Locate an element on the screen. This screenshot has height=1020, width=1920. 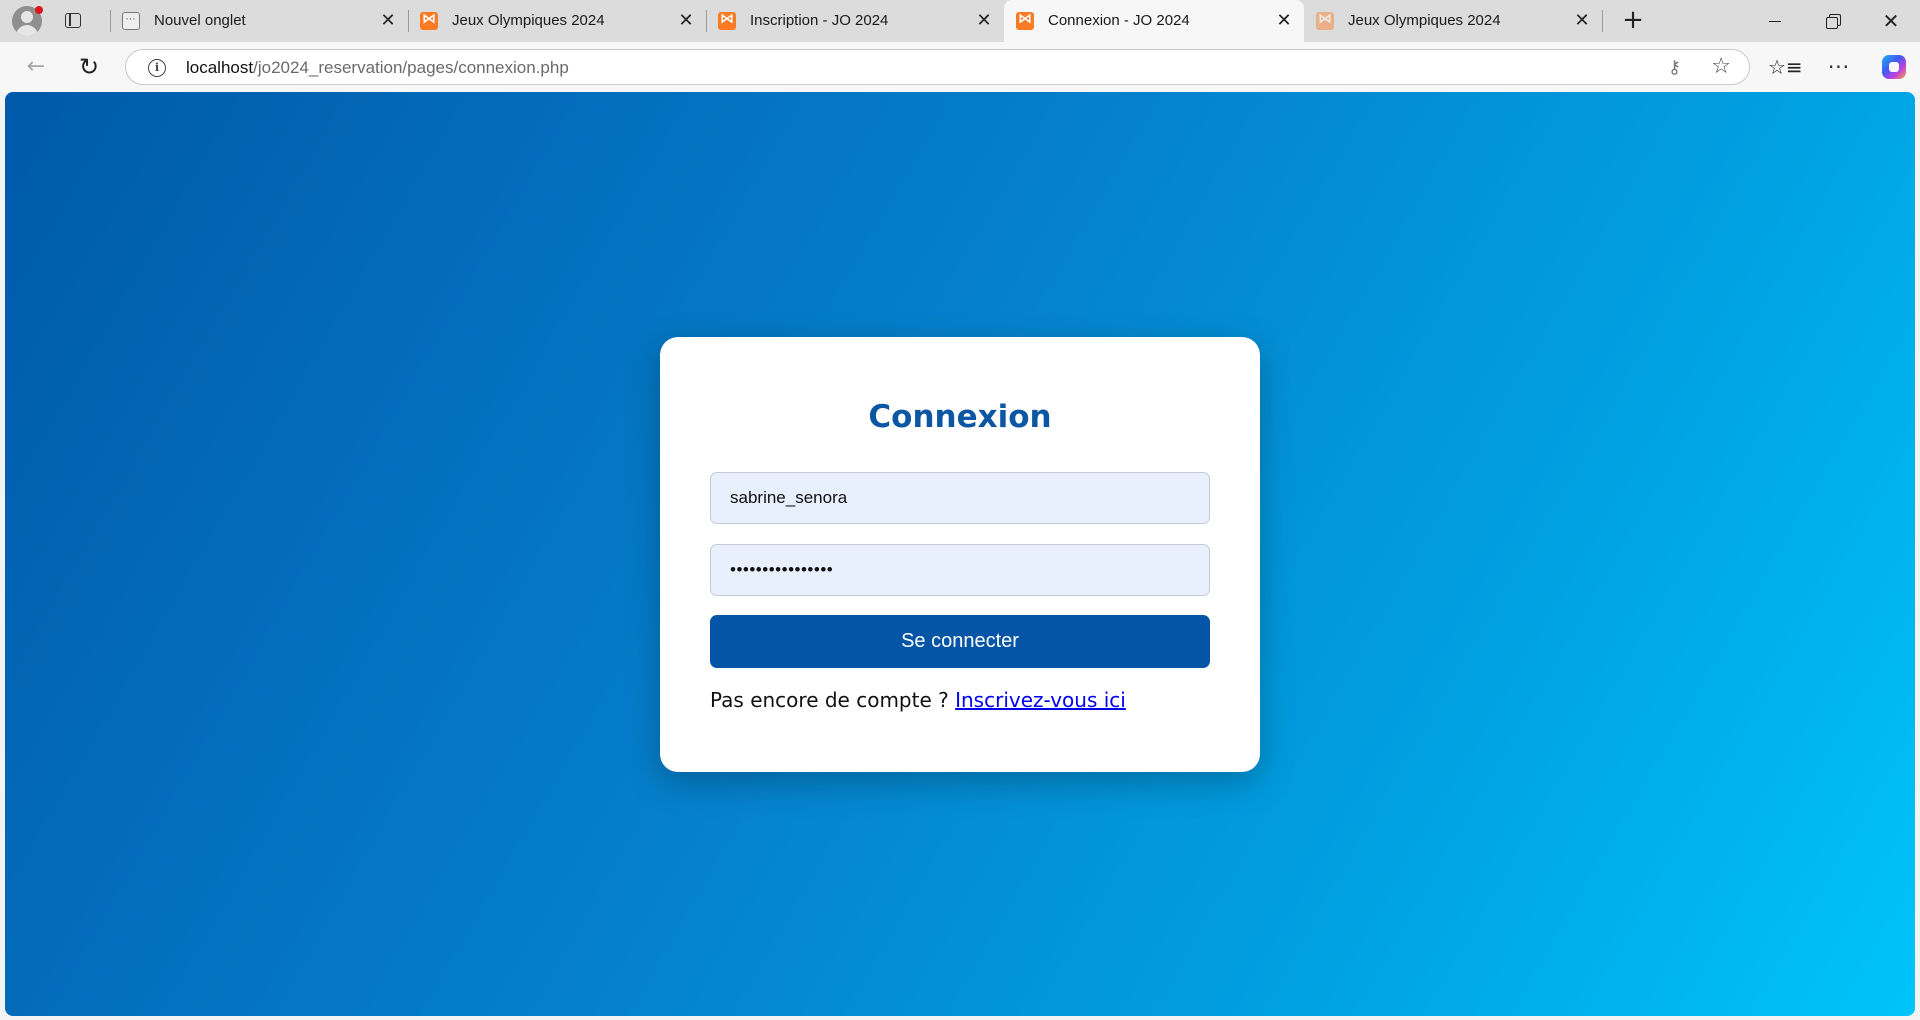
tab-actions-icon is located at coordinates (73, 21).